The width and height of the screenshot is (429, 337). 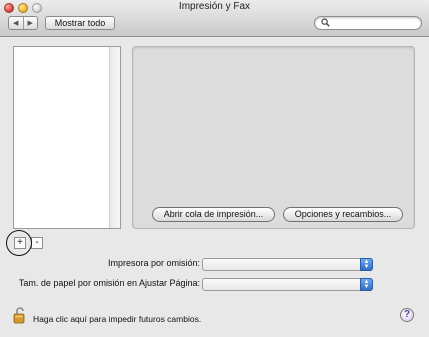 I want to click on search-field, so click(x=368, y=23).